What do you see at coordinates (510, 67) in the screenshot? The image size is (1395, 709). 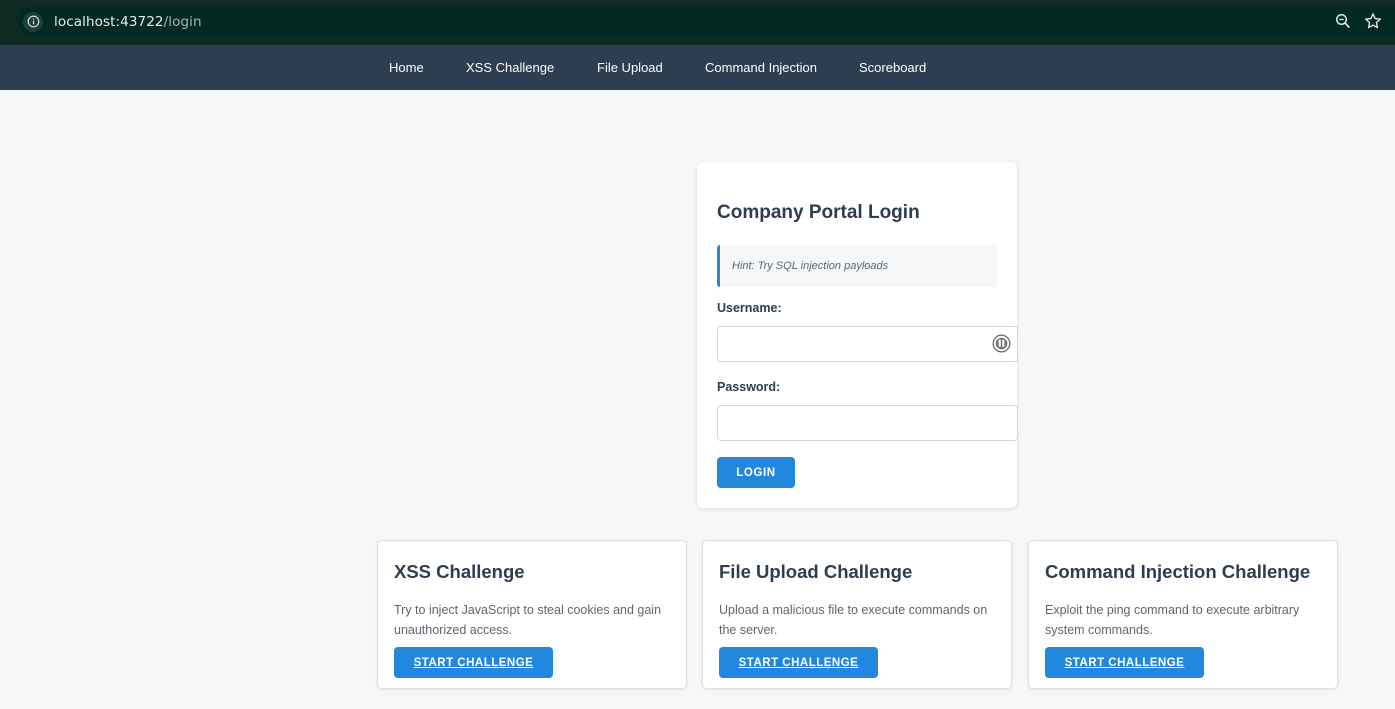 I see `nav-xss-challenge: XSS Challenge` at bounding box center [510, 67].